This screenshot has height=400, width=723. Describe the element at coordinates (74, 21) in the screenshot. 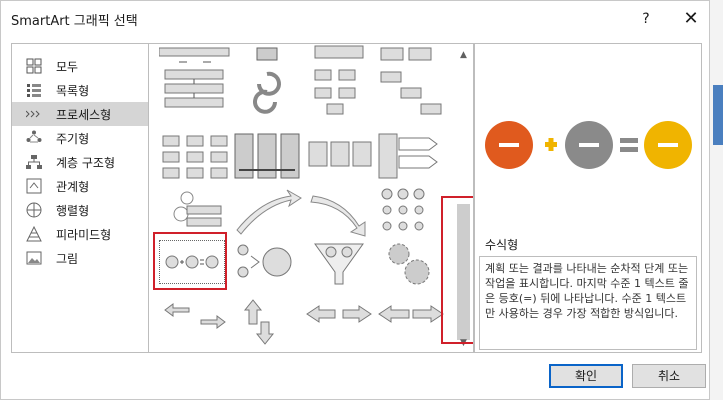

I see `dialog-title: SmartArt 그래픽 선택` at that location.